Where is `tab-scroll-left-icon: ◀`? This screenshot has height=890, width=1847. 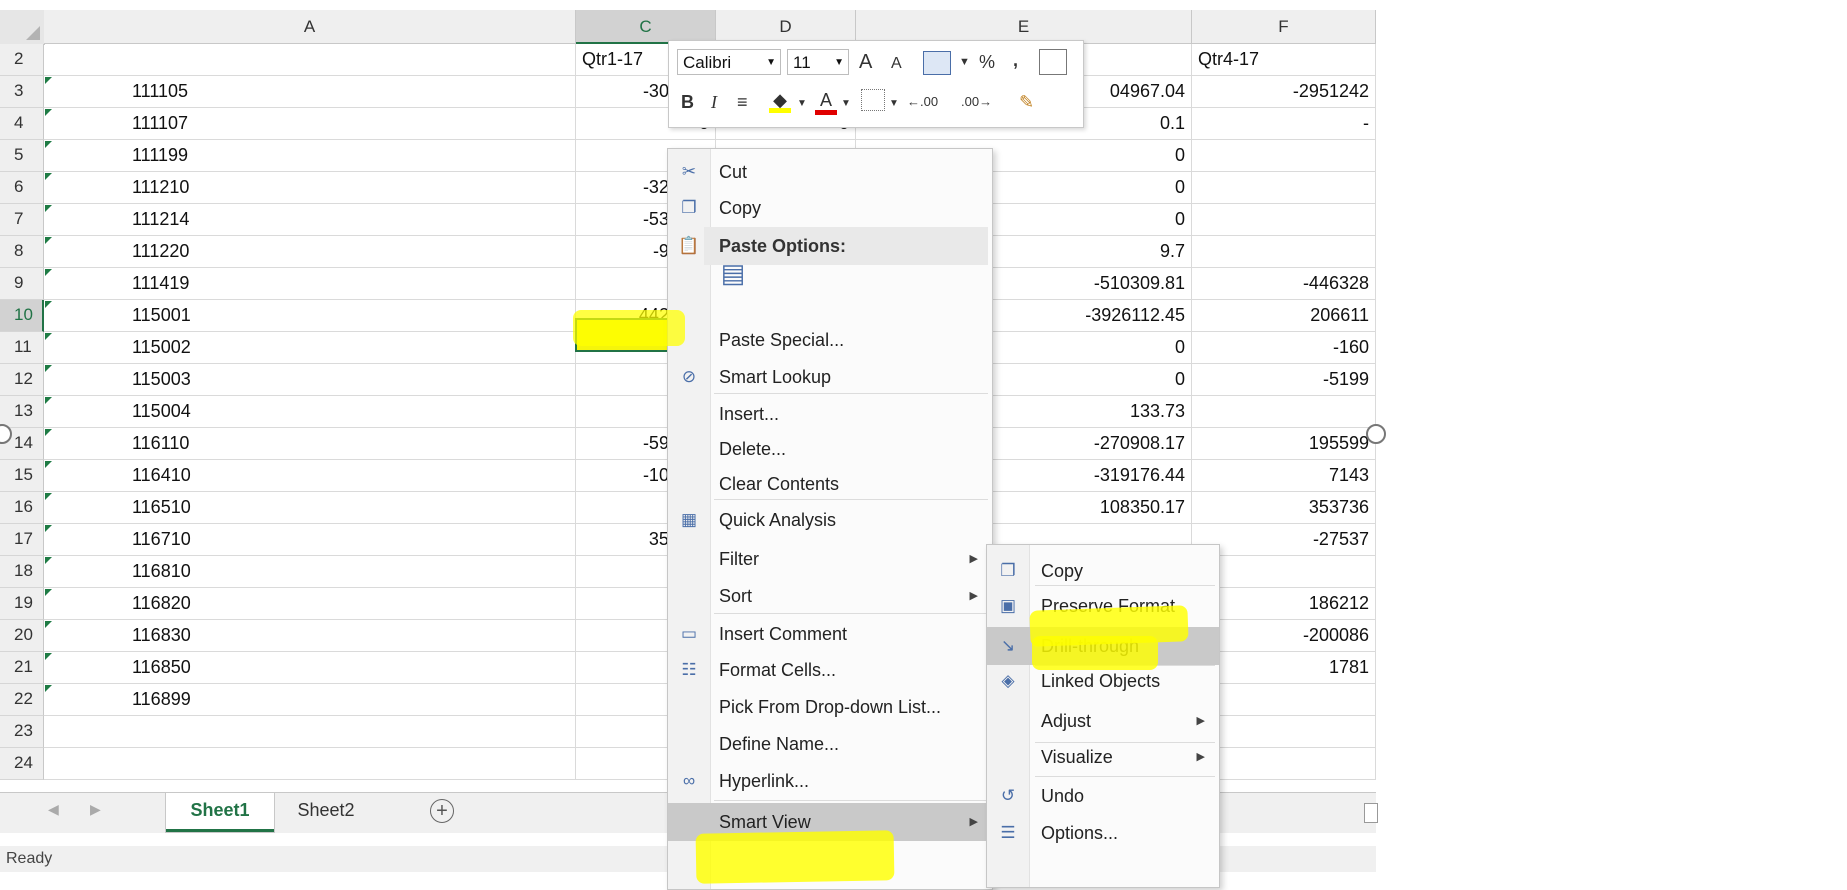
tab-scroll-left-icon: ◀ is located at coordinates (53, 809).